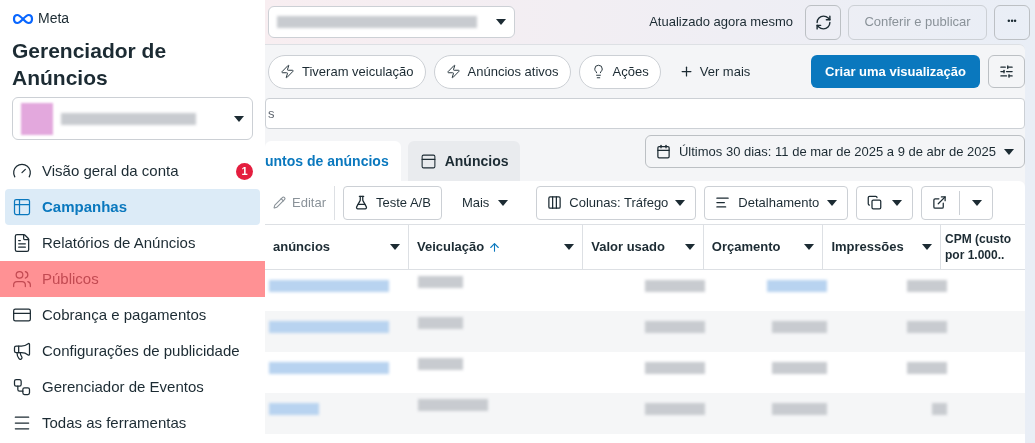 The image size is (1035, 443). I want to click on sliders-icon, so click(1006, 71).